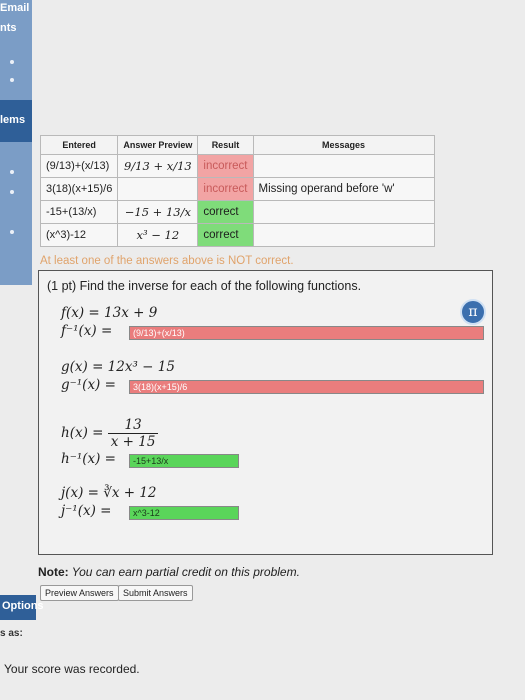 The image size is (525, 700). Describe the element at coordinates (16, 120) in the screenshot. I see `sidebar-item-problems: lems` at that location.